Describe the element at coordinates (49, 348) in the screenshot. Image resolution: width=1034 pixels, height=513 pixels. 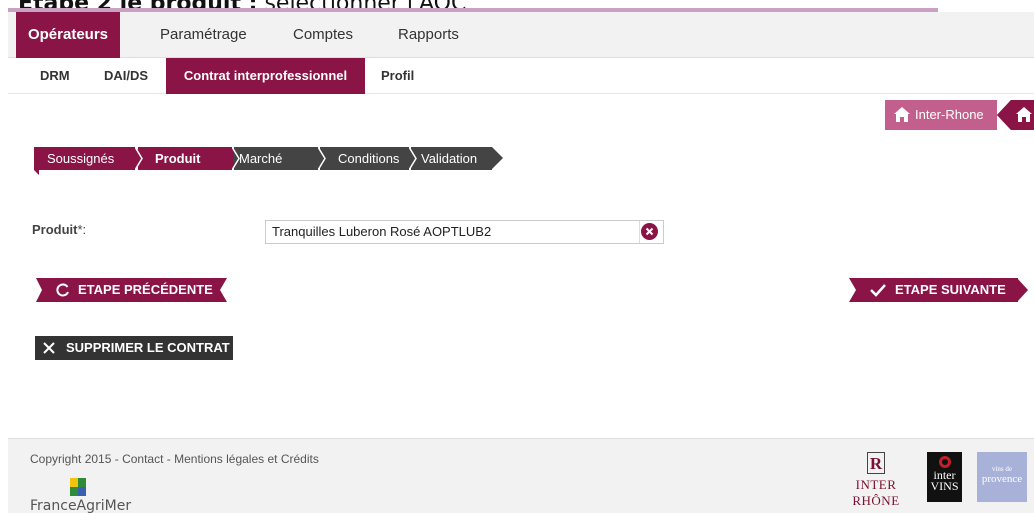
I see `close-icon` at that location.